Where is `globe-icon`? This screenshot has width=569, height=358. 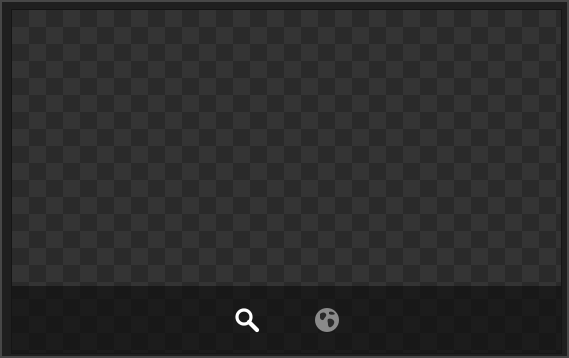 globe-icon is located at coordinates (327, 320).